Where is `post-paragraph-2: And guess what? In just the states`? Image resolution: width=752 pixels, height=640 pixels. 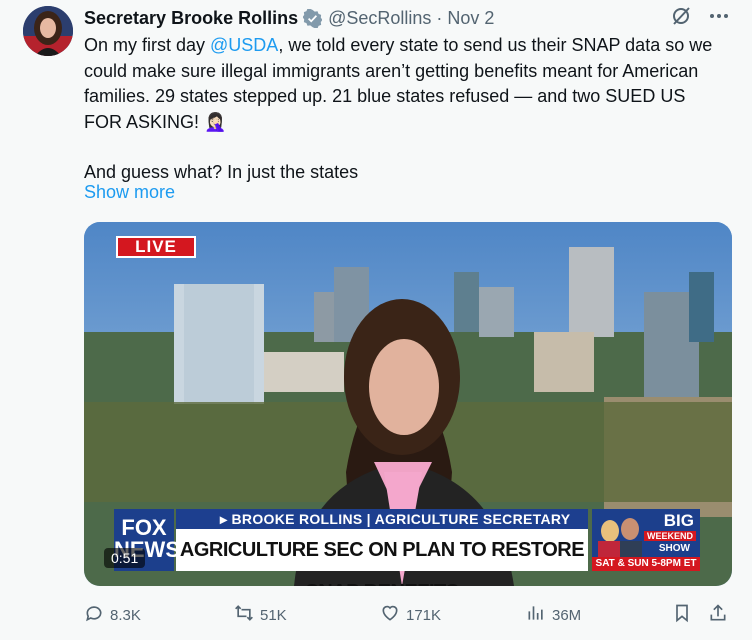
post-paragraph-2: And guess what? In just the states is located at coordinates (221, 172).